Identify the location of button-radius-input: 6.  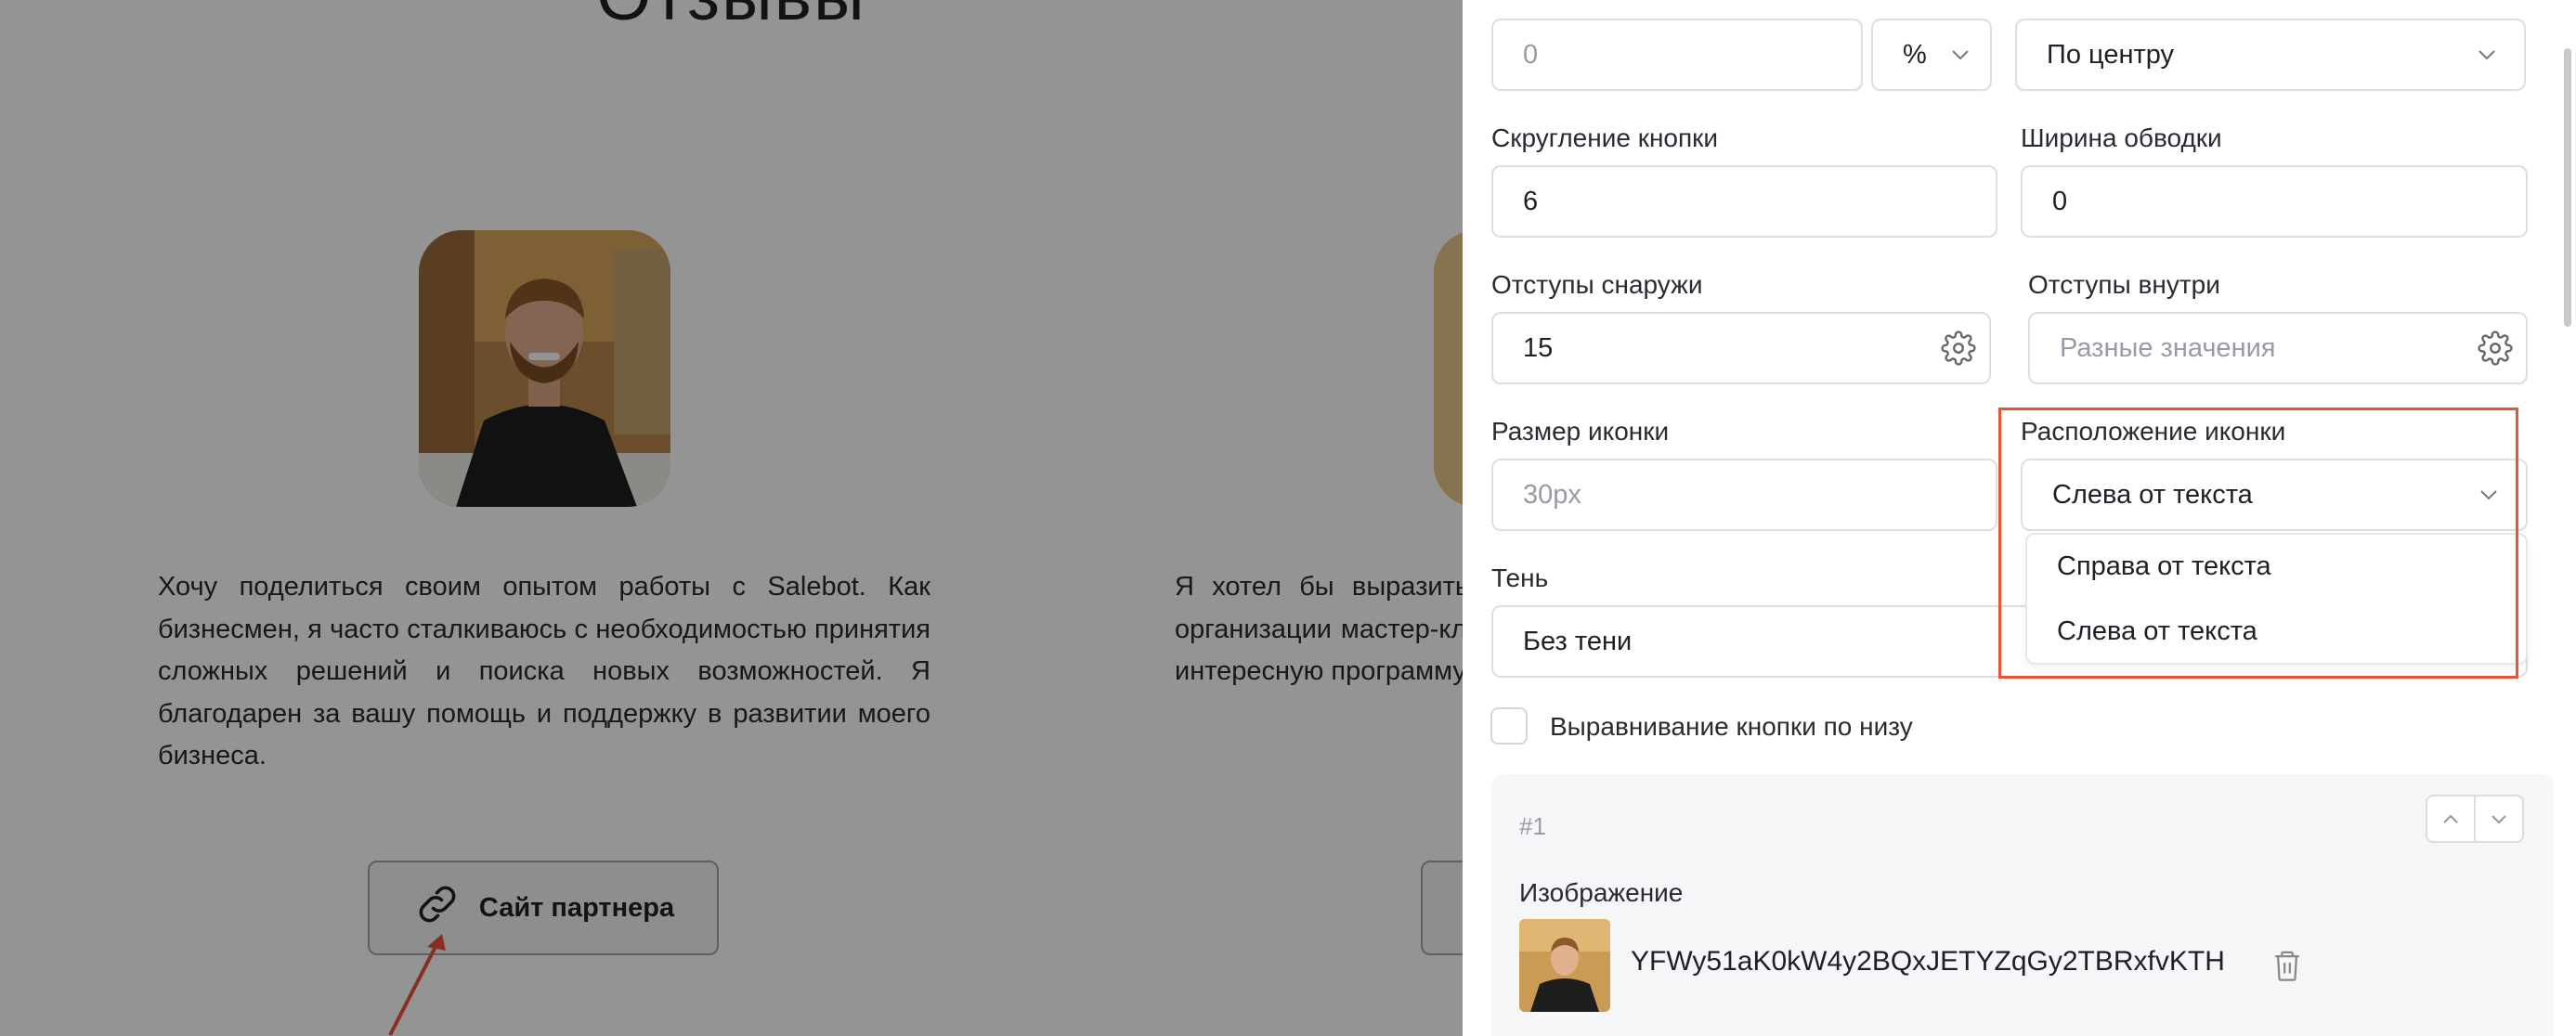
(1744, 201).